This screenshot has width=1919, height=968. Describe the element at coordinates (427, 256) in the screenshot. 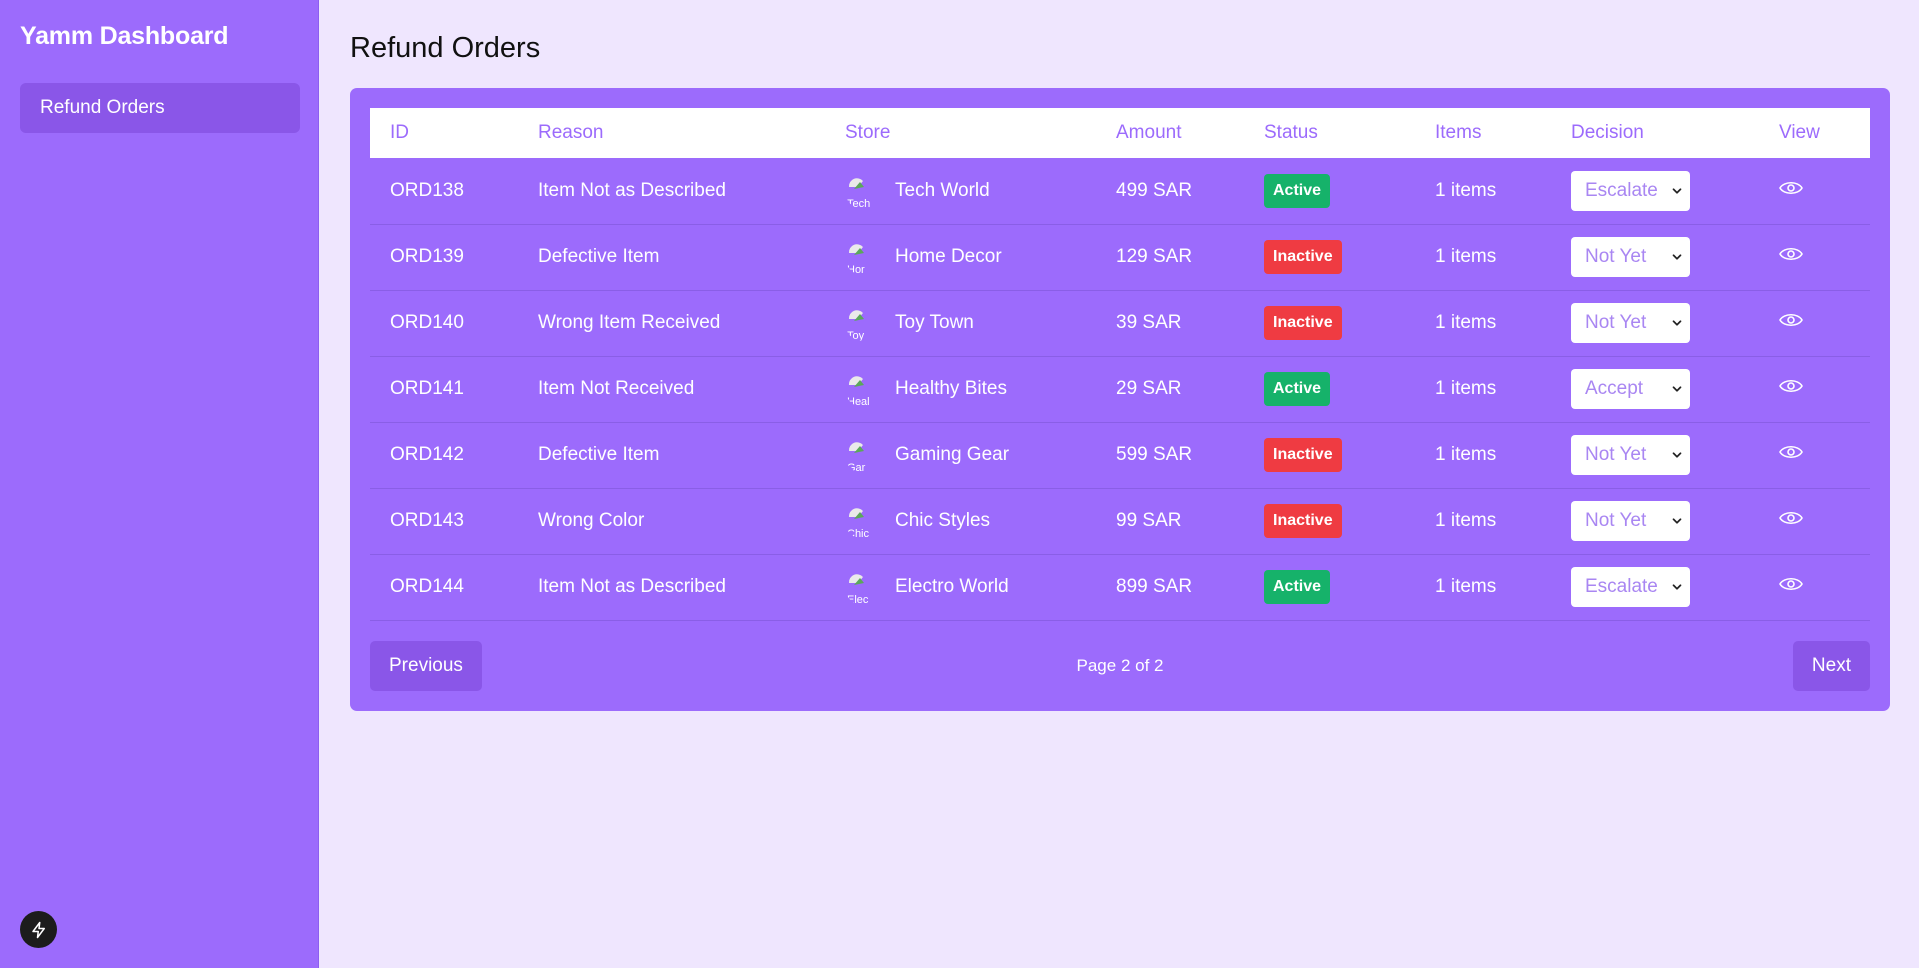

I see `order-id: ORD139` at that location.